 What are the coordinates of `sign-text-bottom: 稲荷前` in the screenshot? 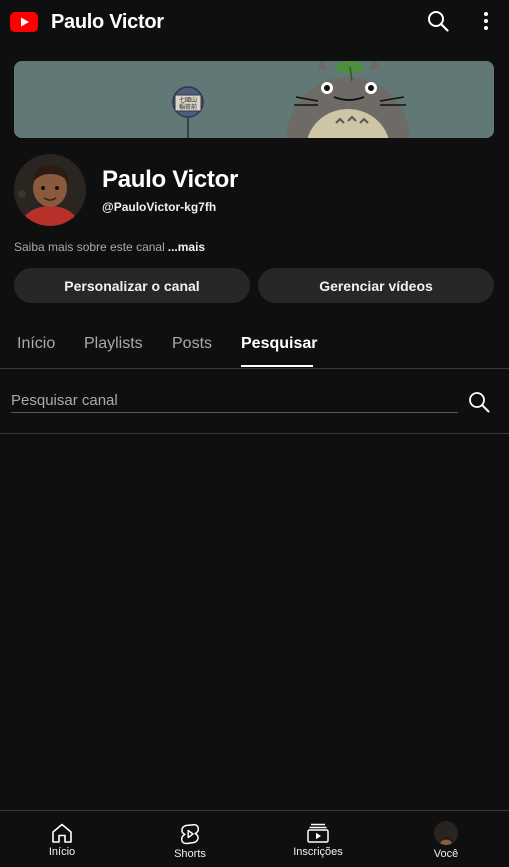 It's located at (188, 107).